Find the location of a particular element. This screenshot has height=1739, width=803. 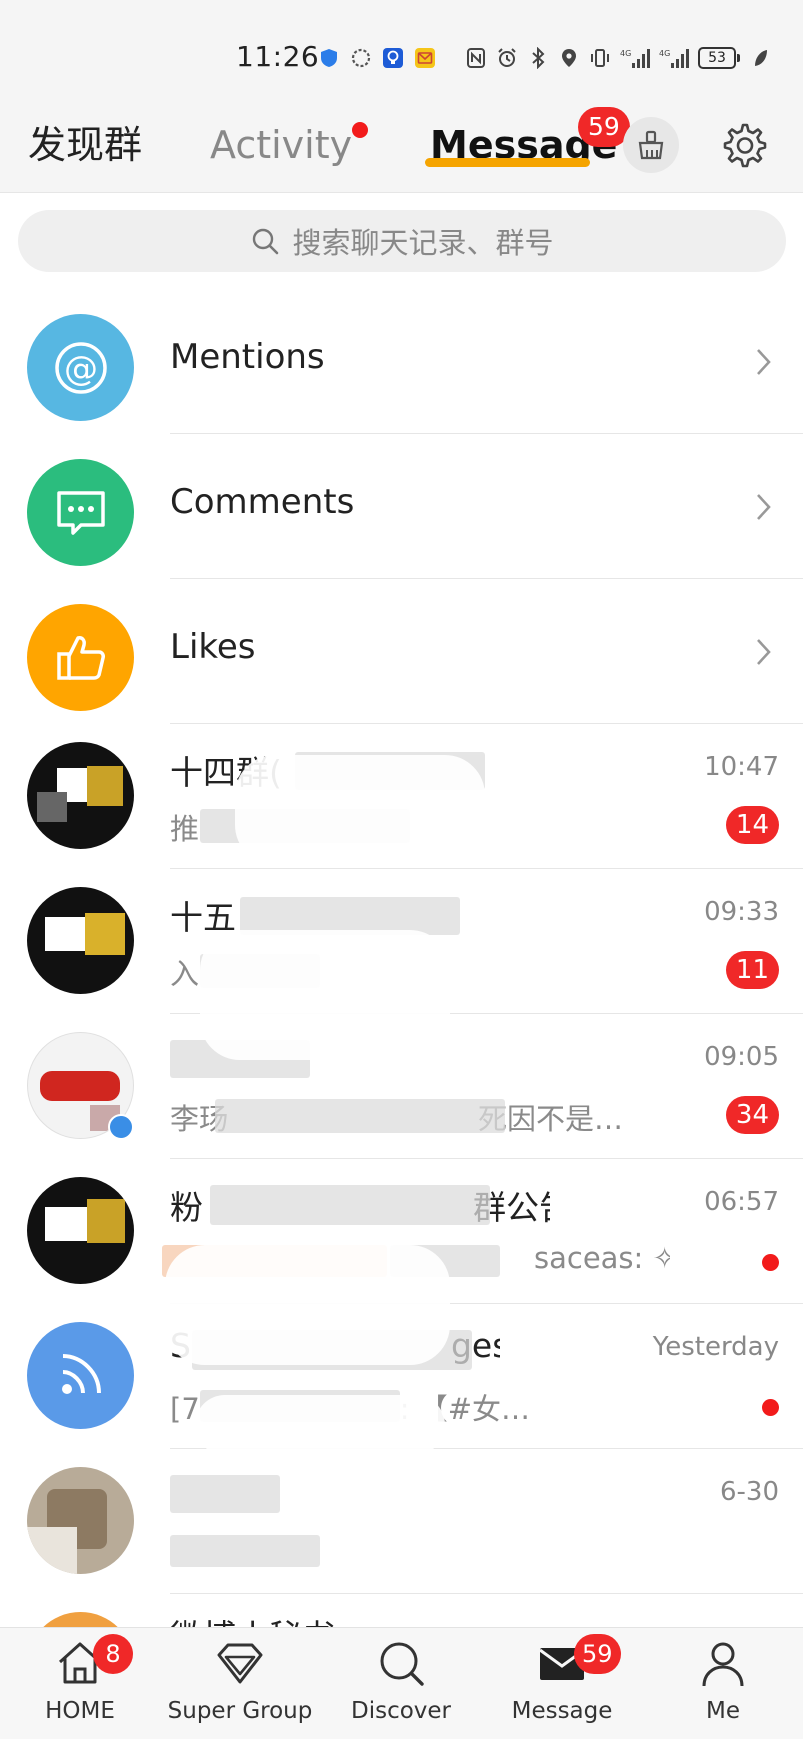

unread-count-badge: 34 is located at coordinates (752, 1115).